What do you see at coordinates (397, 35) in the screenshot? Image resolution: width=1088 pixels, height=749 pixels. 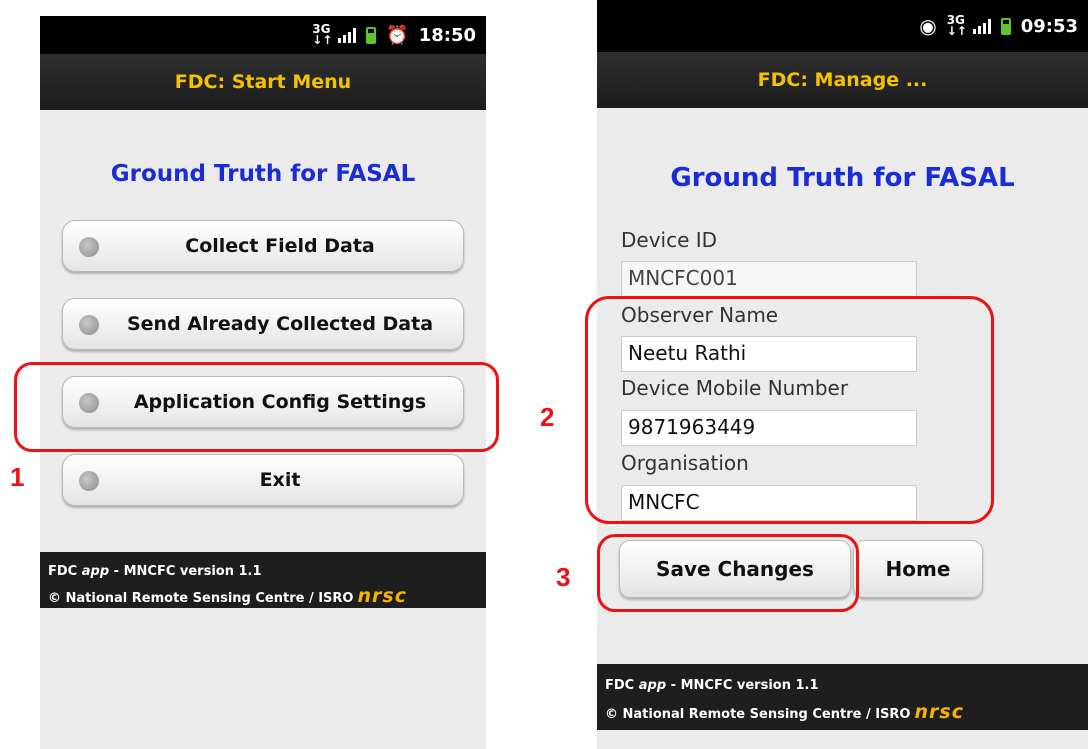 I see `alarm-icon: ⏰` at bounding box center [397, 35].